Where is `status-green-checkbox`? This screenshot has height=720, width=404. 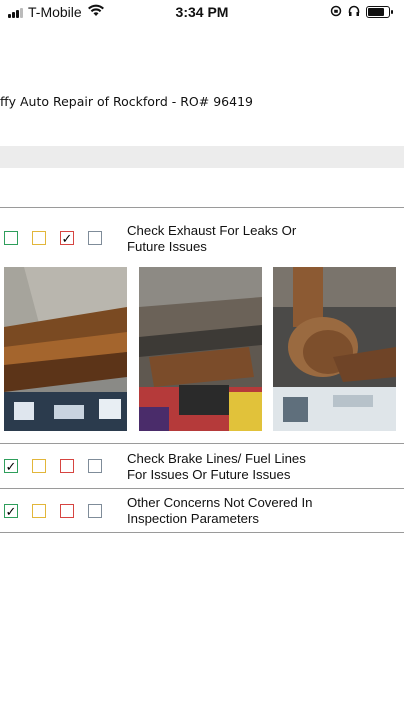 status-green-checkbox is located at coordinates (11, 238).